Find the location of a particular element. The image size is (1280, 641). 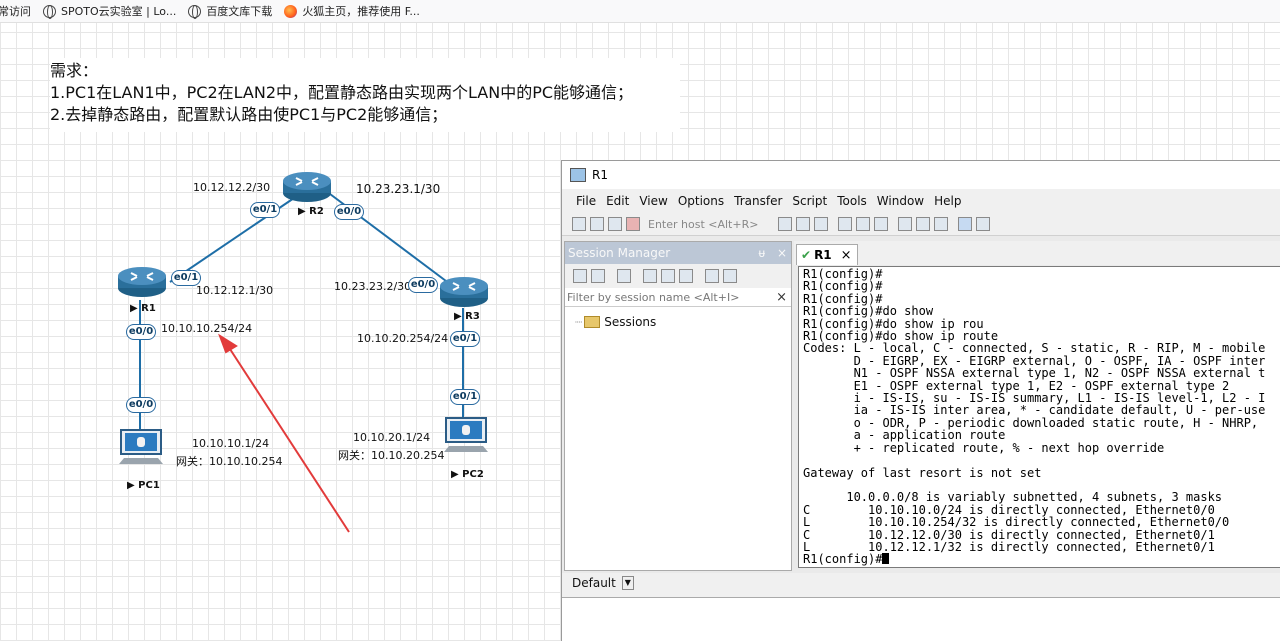

session-tabs: ✔ R1 × is located at coordinates (1037, 253).